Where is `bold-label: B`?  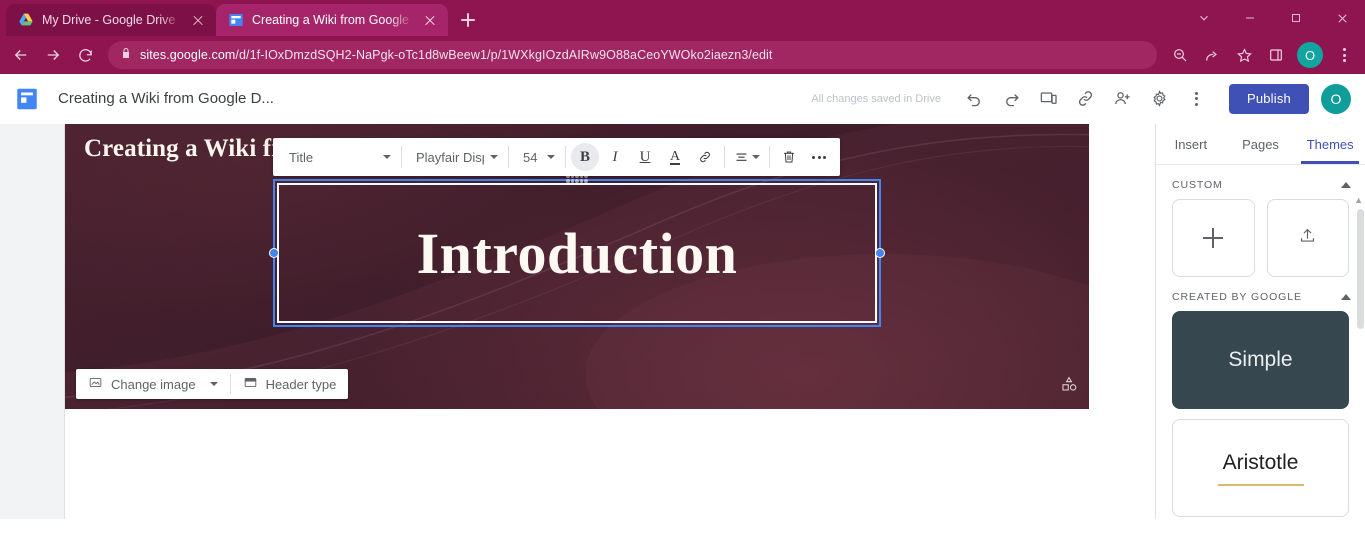
bold-label: B is located at coordinates (584, 156).